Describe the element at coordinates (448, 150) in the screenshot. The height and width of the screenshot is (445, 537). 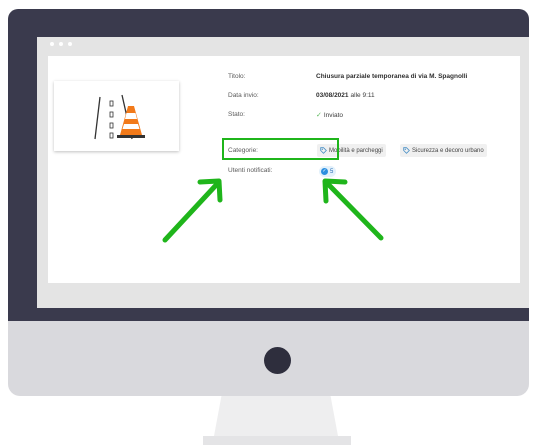
I see `category-chip-label: Sicurezza e decoro urbano` at that location.